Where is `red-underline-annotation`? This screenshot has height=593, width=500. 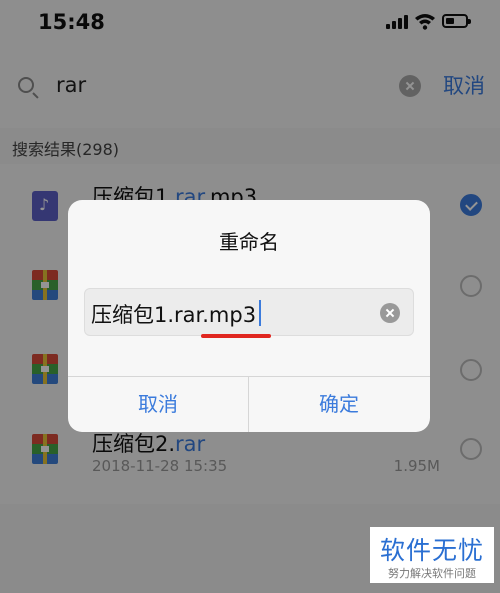
red-underline-annotation is located at coordinates (236, 336).